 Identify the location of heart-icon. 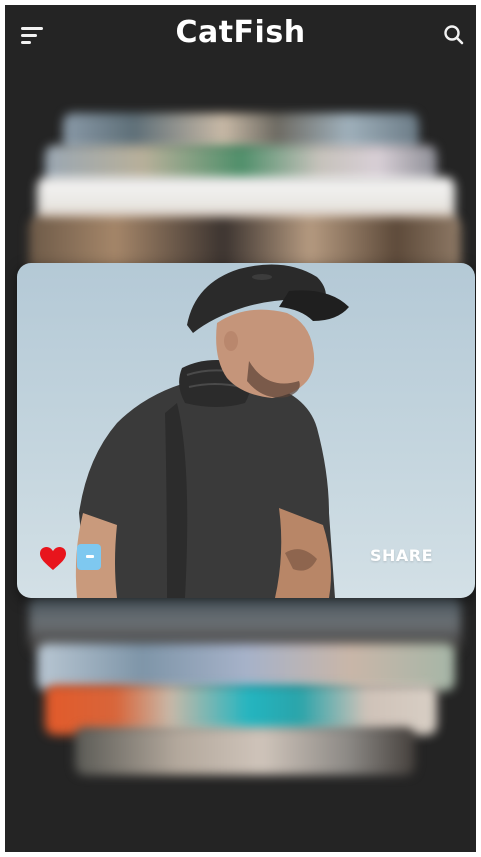
(53, 559).